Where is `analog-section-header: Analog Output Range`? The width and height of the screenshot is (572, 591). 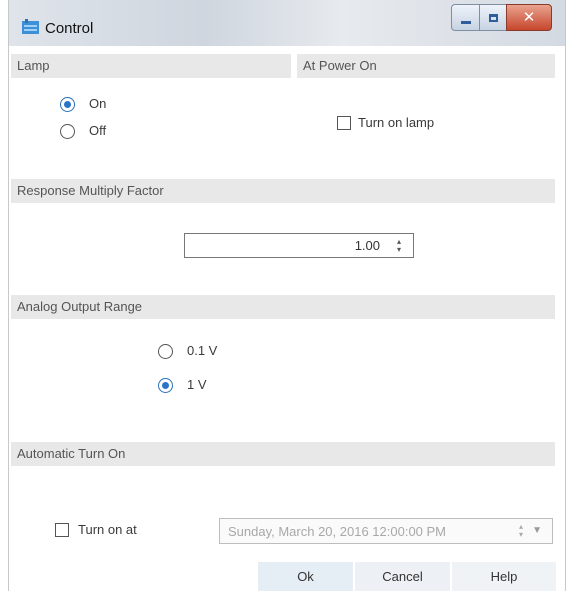 analog-section-header: Analog Output Range is located at coordinates (283, 307).